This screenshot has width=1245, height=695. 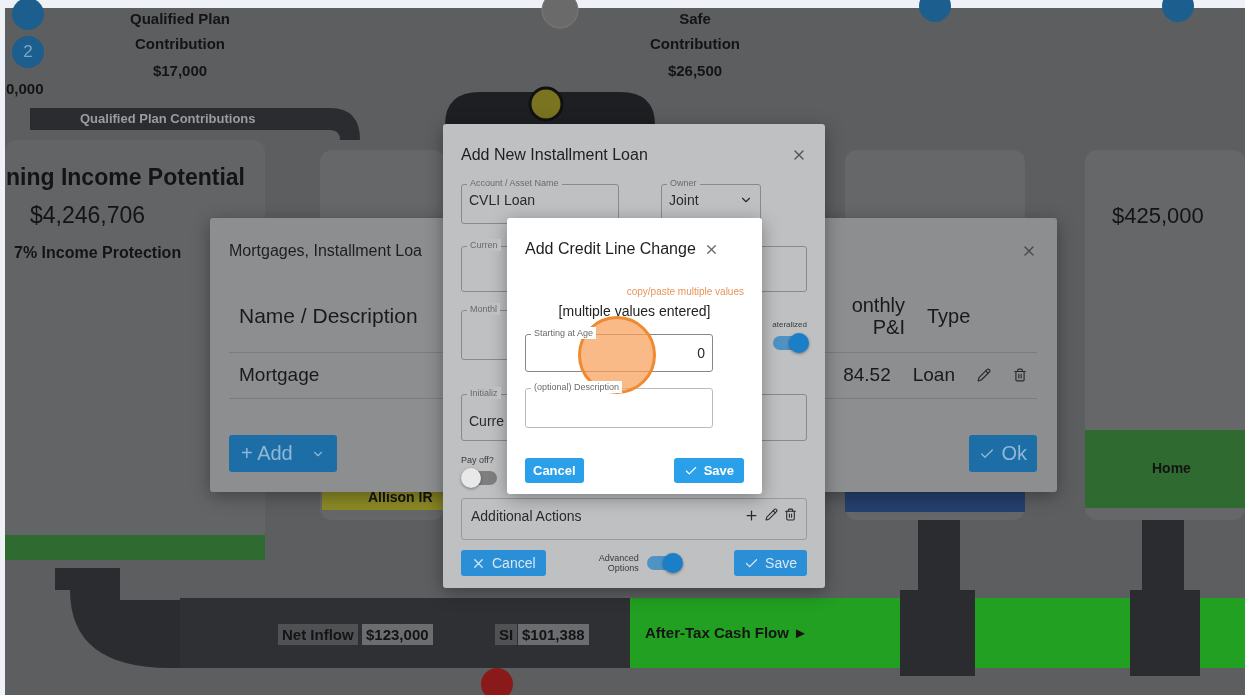 I want to click on tank-amount: $425,000, so click(x=1158, y=216).